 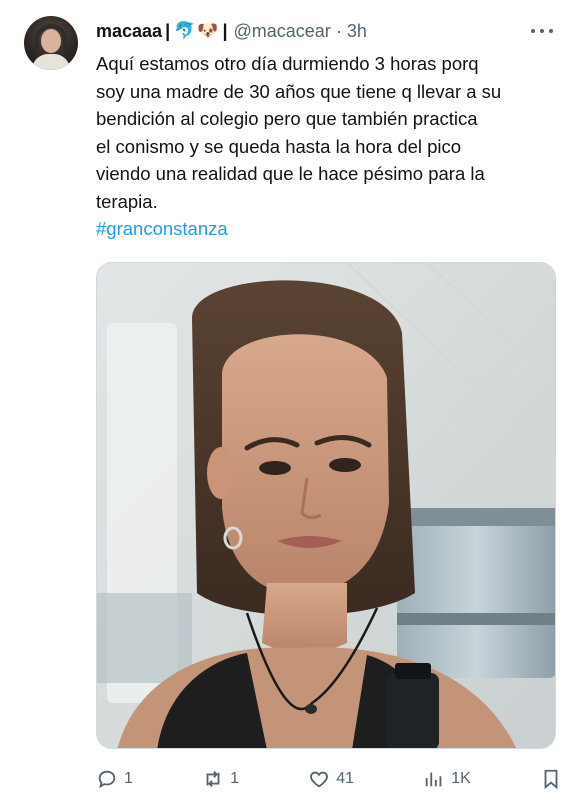 I want to click on views-icon, so click(x=433, y=779).